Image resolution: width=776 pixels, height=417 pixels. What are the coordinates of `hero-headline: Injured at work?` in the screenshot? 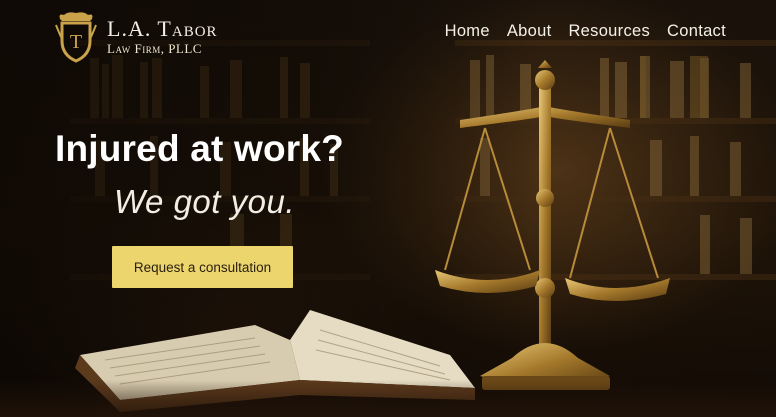 It's located at (199, 148).